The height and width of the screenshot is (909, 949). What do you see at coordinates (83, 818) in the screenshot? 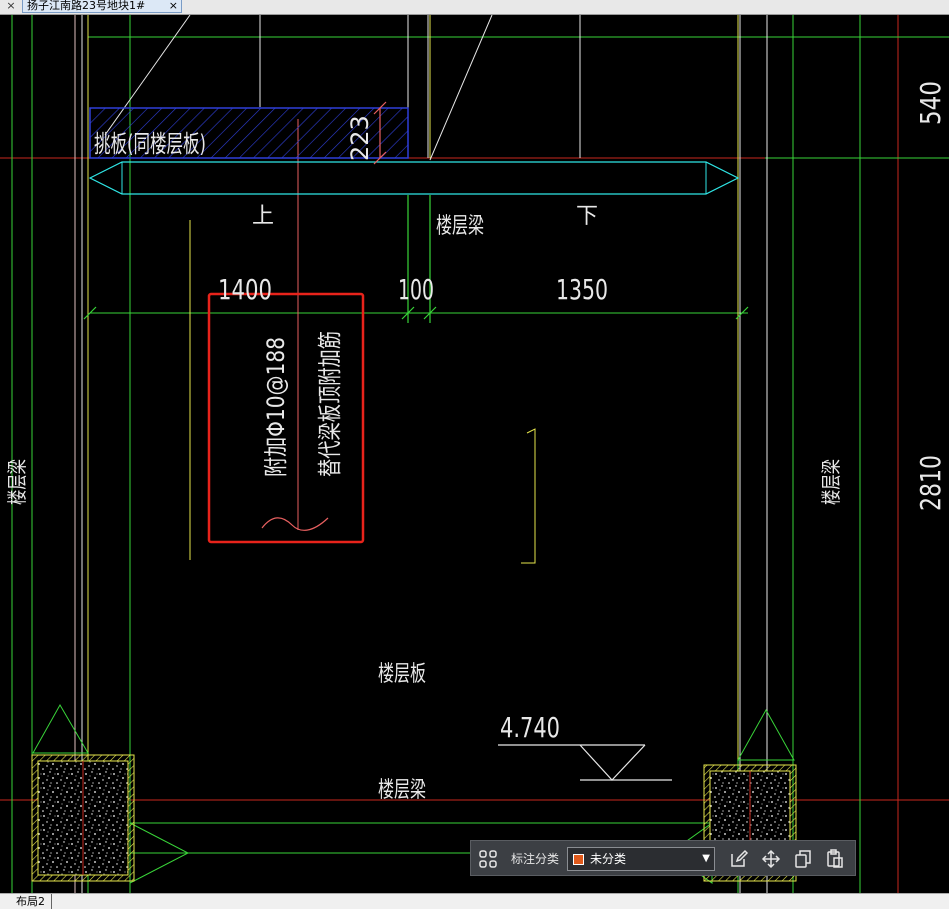
I see `column-left` at bounding box center [83, 818].